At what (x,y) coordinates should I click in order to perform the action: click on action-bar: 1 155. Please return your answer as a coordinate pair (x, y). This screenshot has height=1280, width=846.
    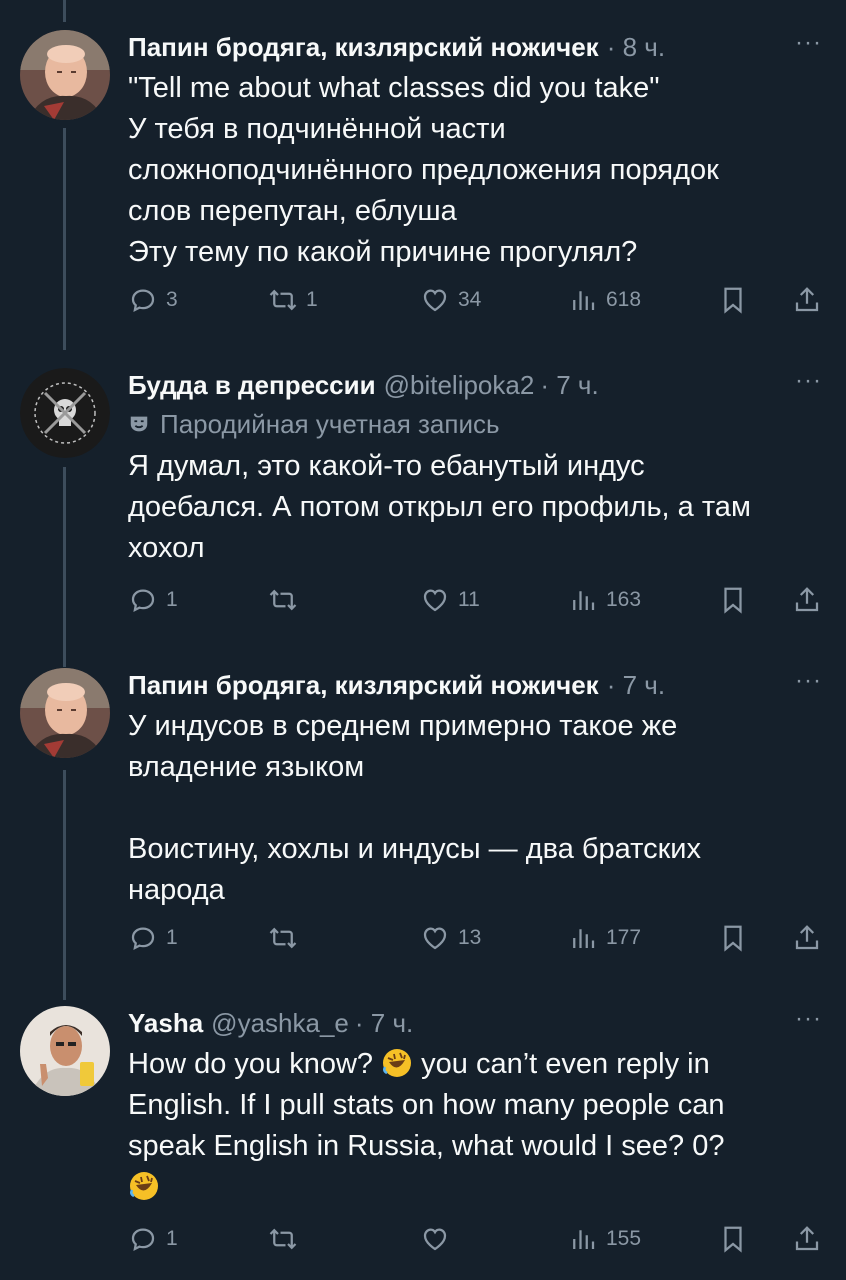
    Looking at the image, I should click on (475, 1239).